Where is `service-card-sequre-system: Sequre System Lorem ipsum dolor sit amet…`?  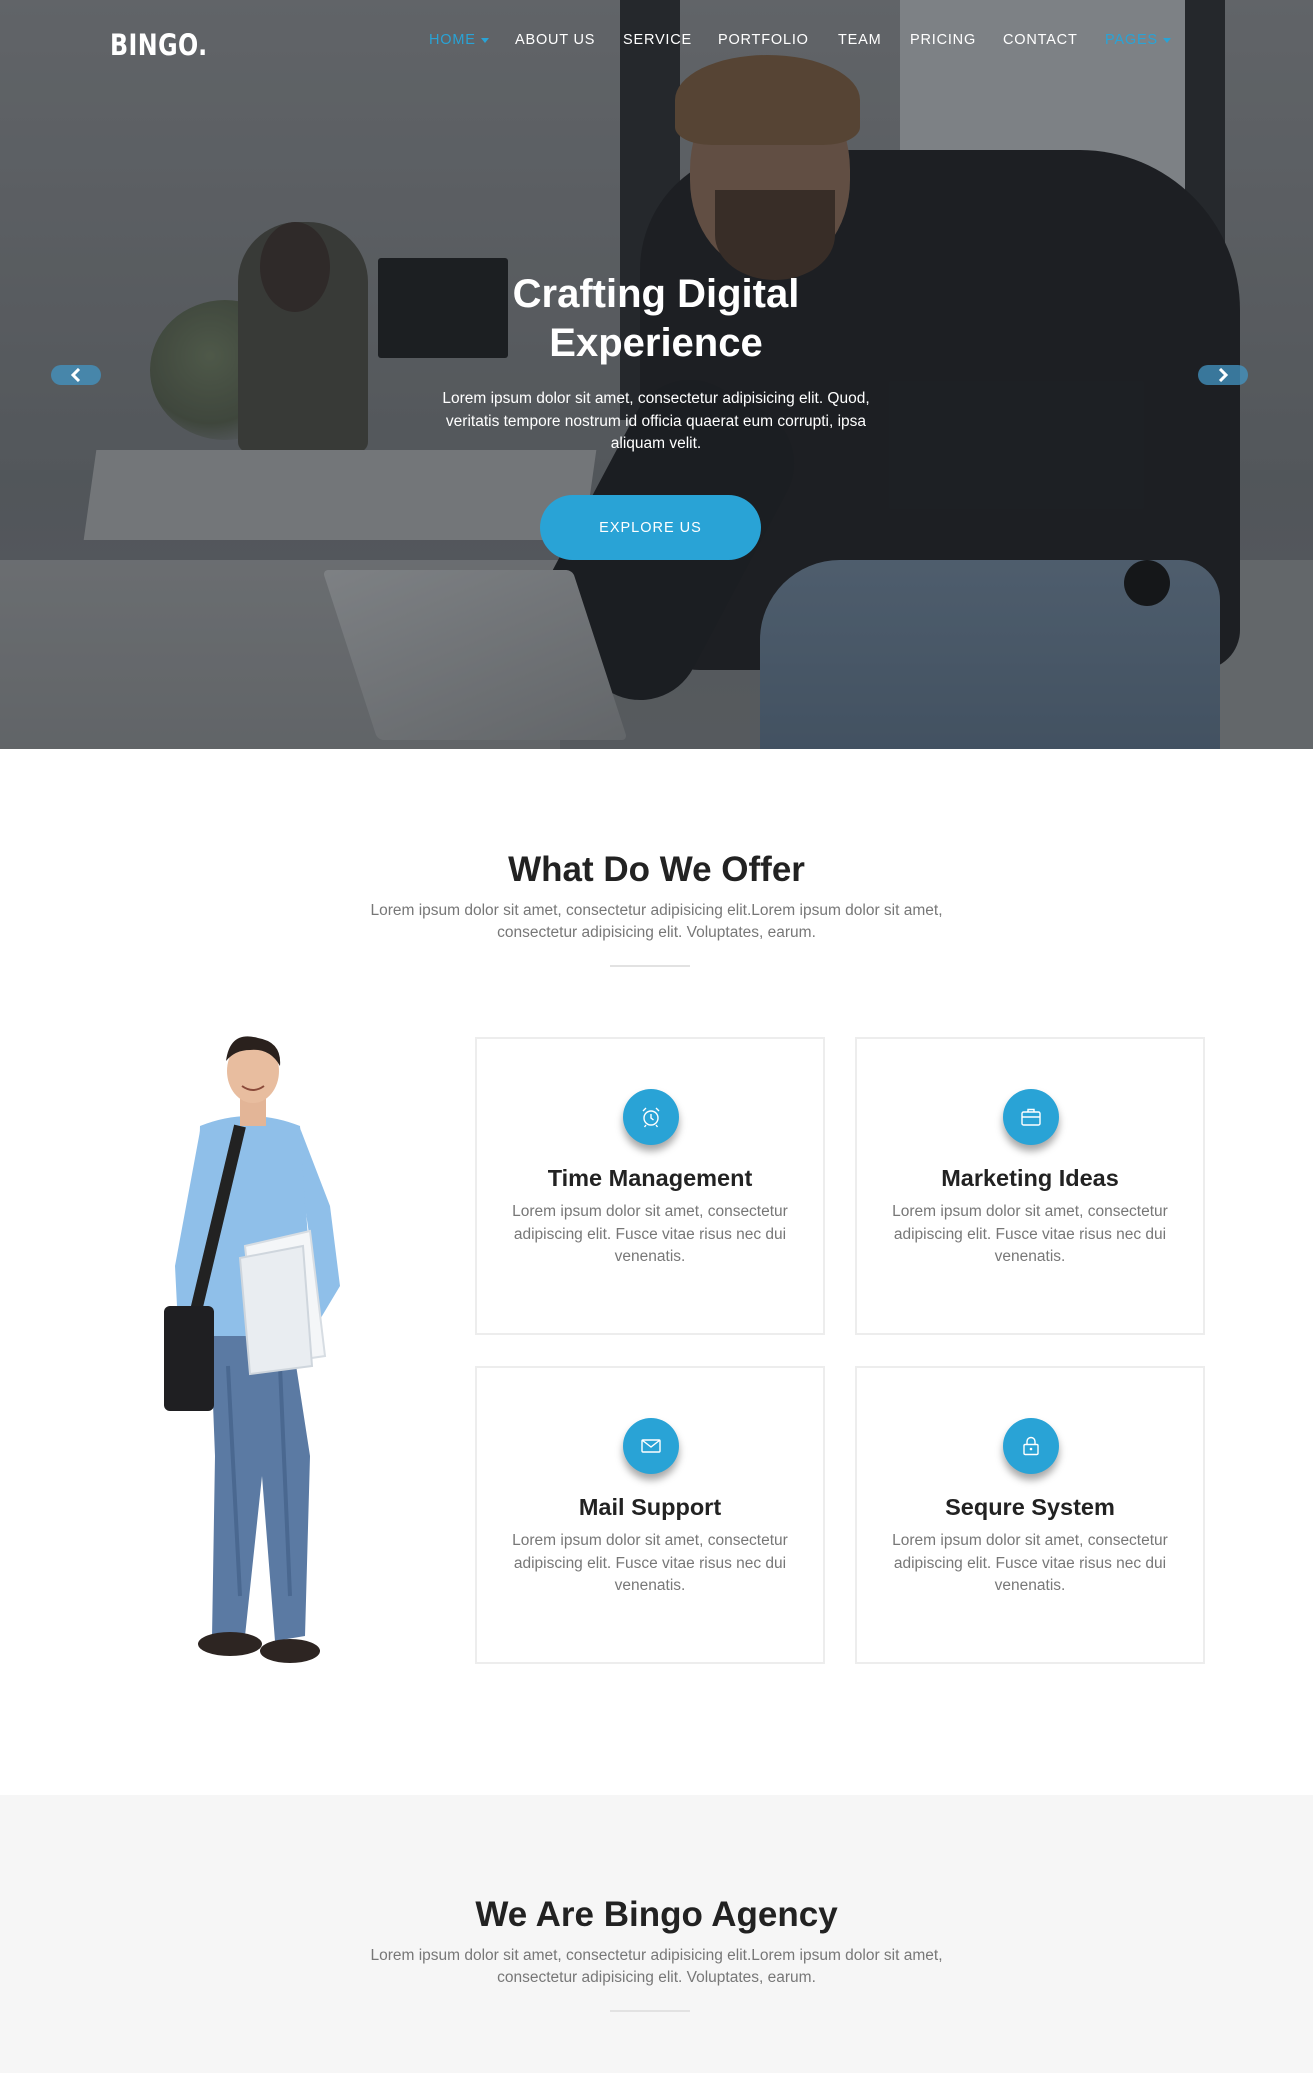 service-card-sequre-system: Sequre System Lorem ipsum dolor sit amet… is located at coordinates (1030, 1515).